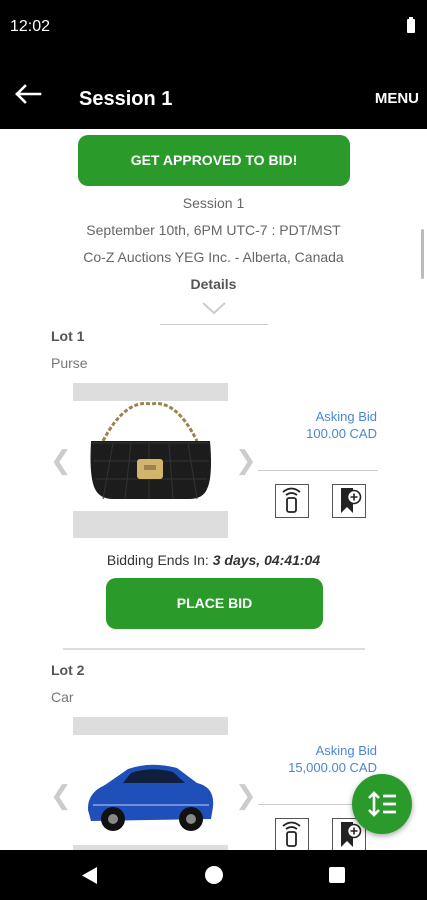 The width and height of the screenshot is (427, 900). Describe the element at coordinates (341, 433) in the screenshot. I see `asking-bid-value: 100.00 CAD` at that location.